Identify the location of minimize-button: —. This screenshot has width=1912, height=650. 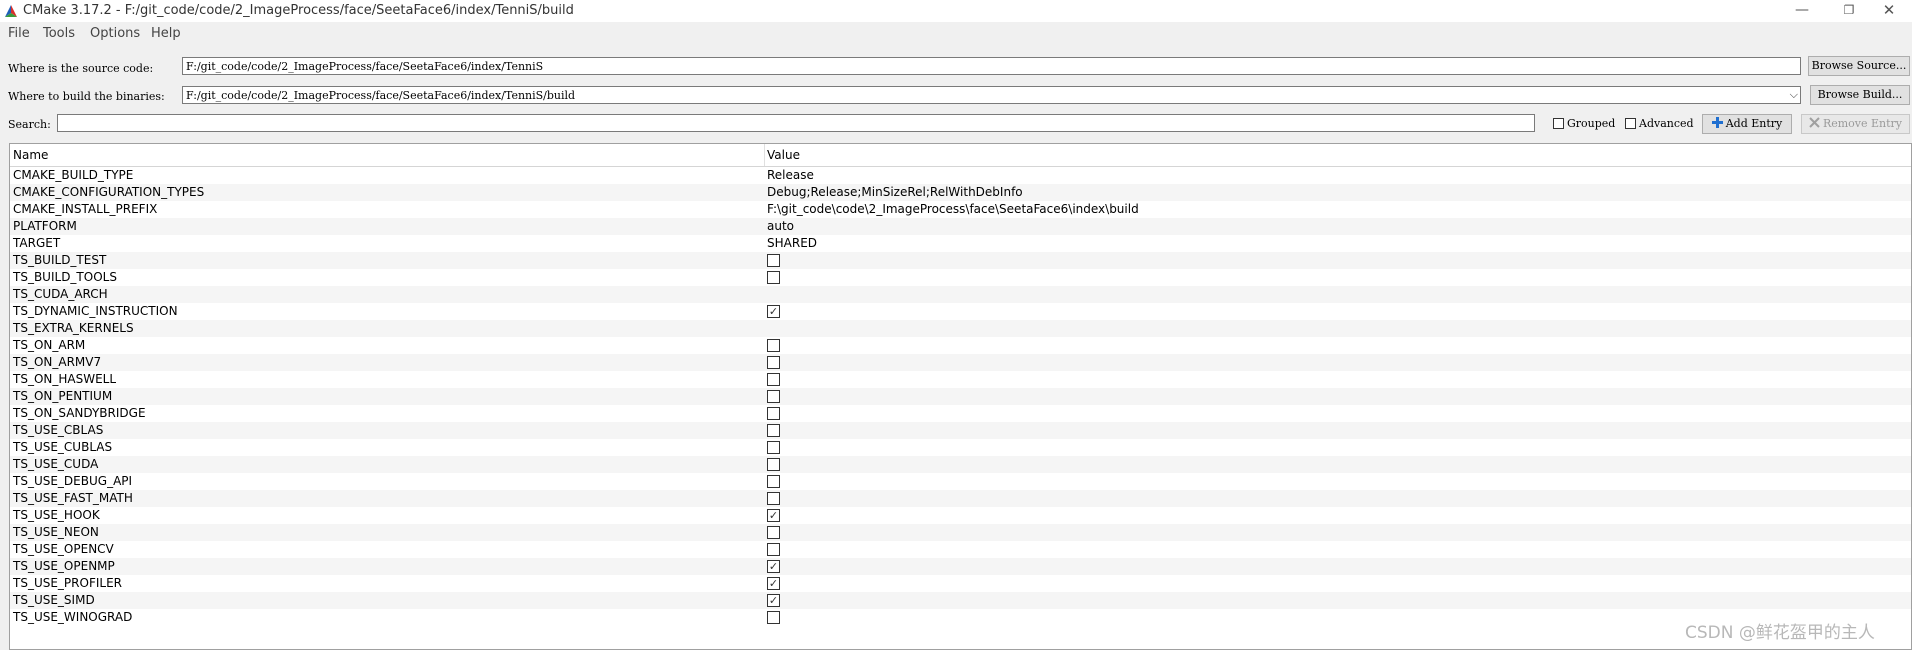
(1802, 11).